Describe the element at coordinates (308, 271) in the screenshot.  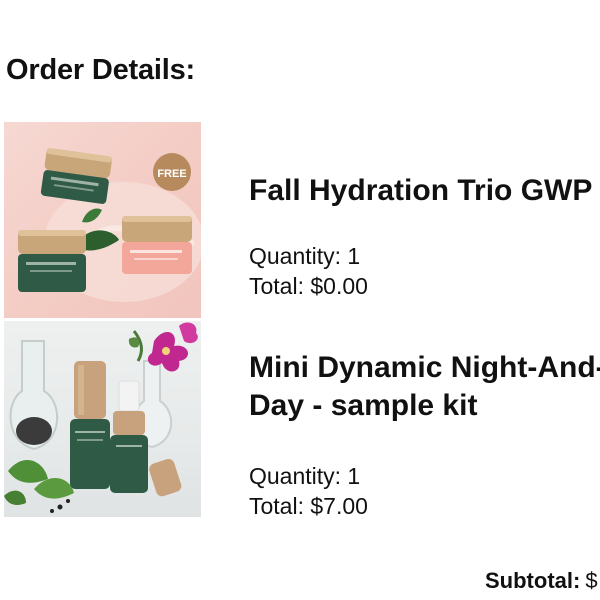
I see `item-meta: Quantity: 1 Total: $0.00` at that location.